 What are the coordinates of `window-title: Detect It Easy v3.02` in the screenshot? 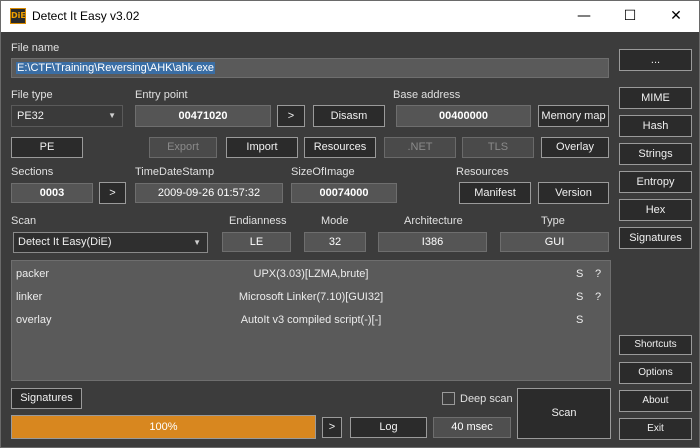 It's located at (86, 16).